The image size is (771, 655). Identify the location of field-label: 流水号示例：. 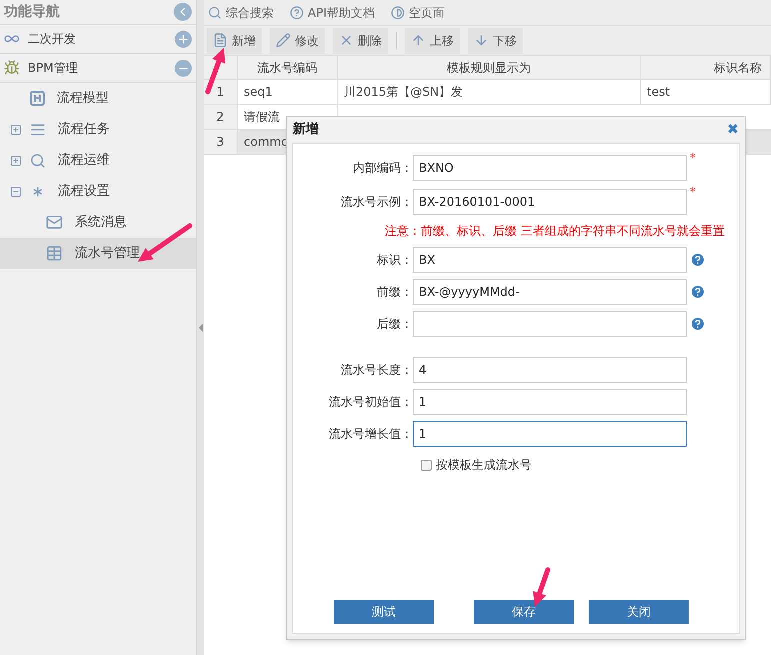
(376, 202).